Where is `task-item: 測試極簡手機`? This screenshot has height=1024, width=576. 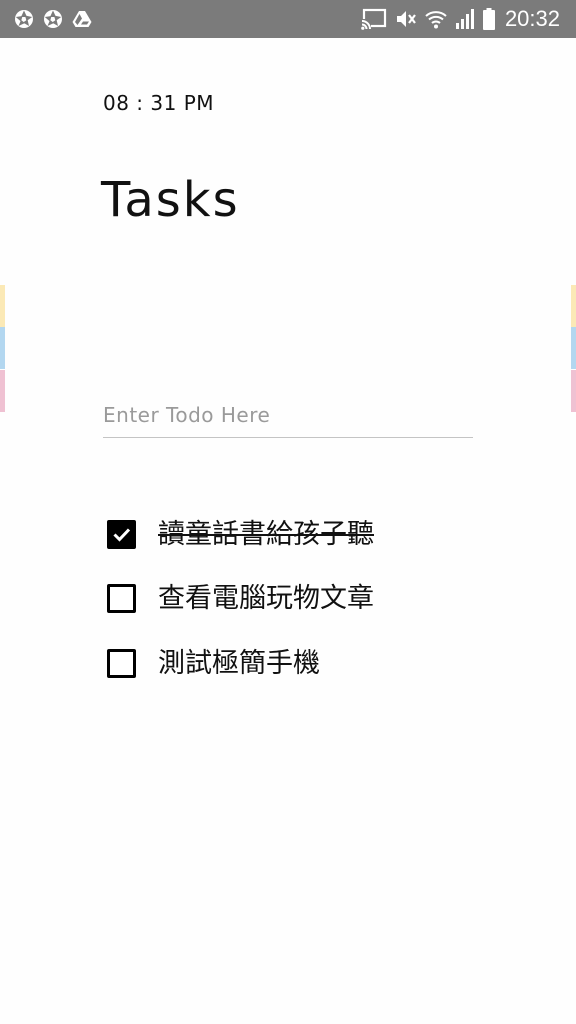 task-item: 測試極簡手機 is located at coordinates (240, 663).